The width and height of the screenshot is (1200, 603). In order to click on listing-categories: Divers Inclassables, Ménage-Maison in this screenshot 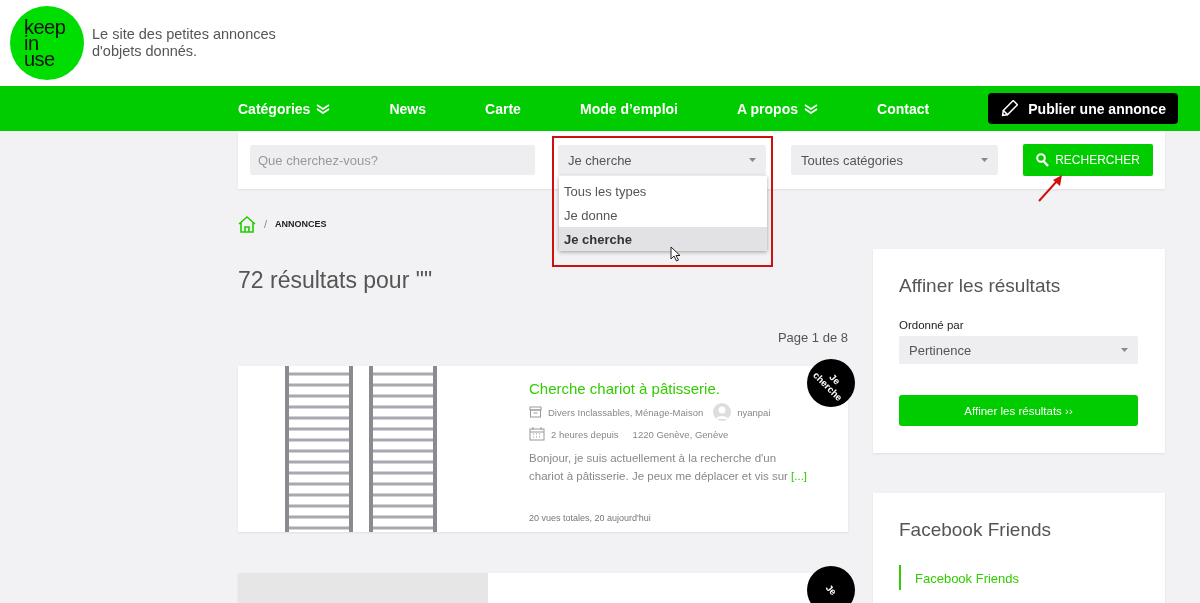, I will do `click(626, 412)`.